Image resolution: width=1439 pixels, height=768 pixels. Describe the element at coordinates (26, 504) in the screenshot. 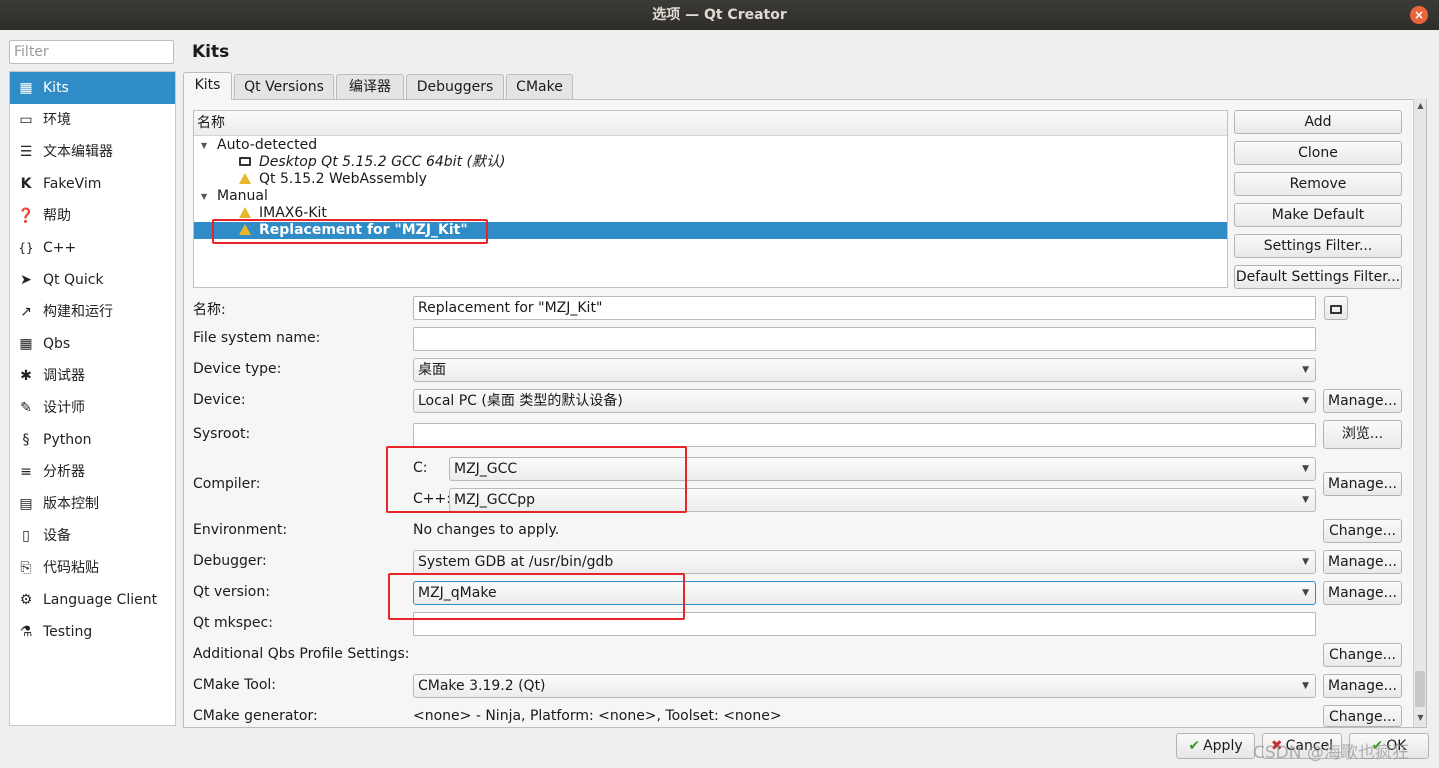

I see `version-control-icon: ▤` at that location.